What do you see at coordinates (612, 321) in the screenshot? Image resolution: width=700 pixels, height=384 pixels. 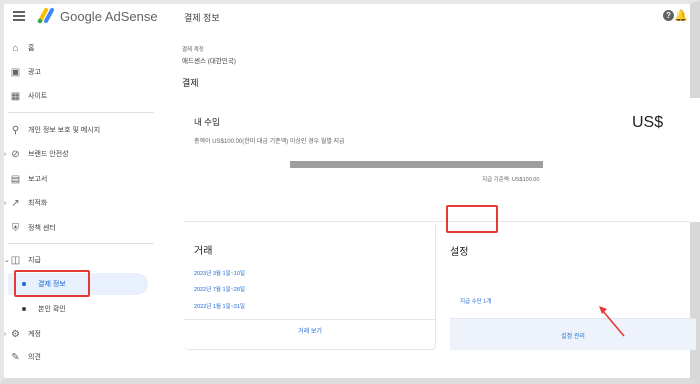 I see `annotation-arrow-icon` at bounding box center [612, 321].